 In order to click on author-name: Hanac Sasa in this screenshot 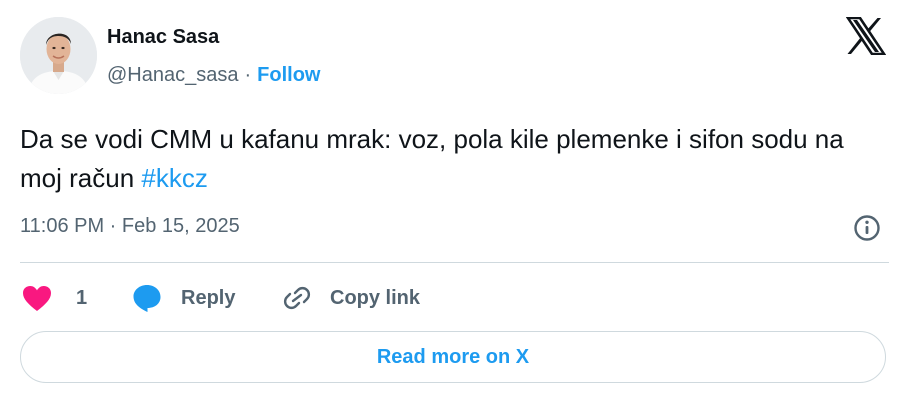, I will do `click(163, 37)`.